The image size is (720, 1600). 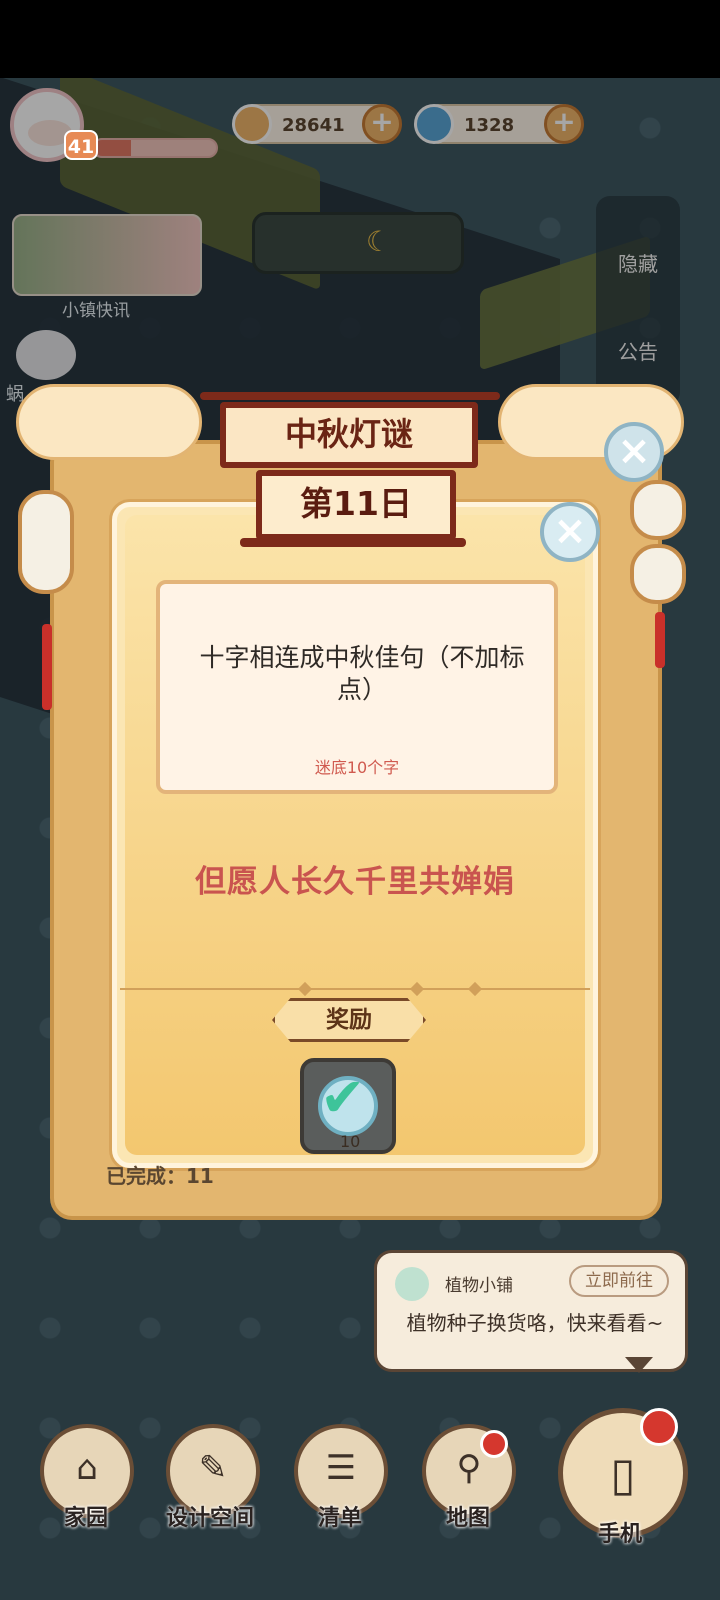 I want to click on map-notification-dot, so click(x=494, y=1444).